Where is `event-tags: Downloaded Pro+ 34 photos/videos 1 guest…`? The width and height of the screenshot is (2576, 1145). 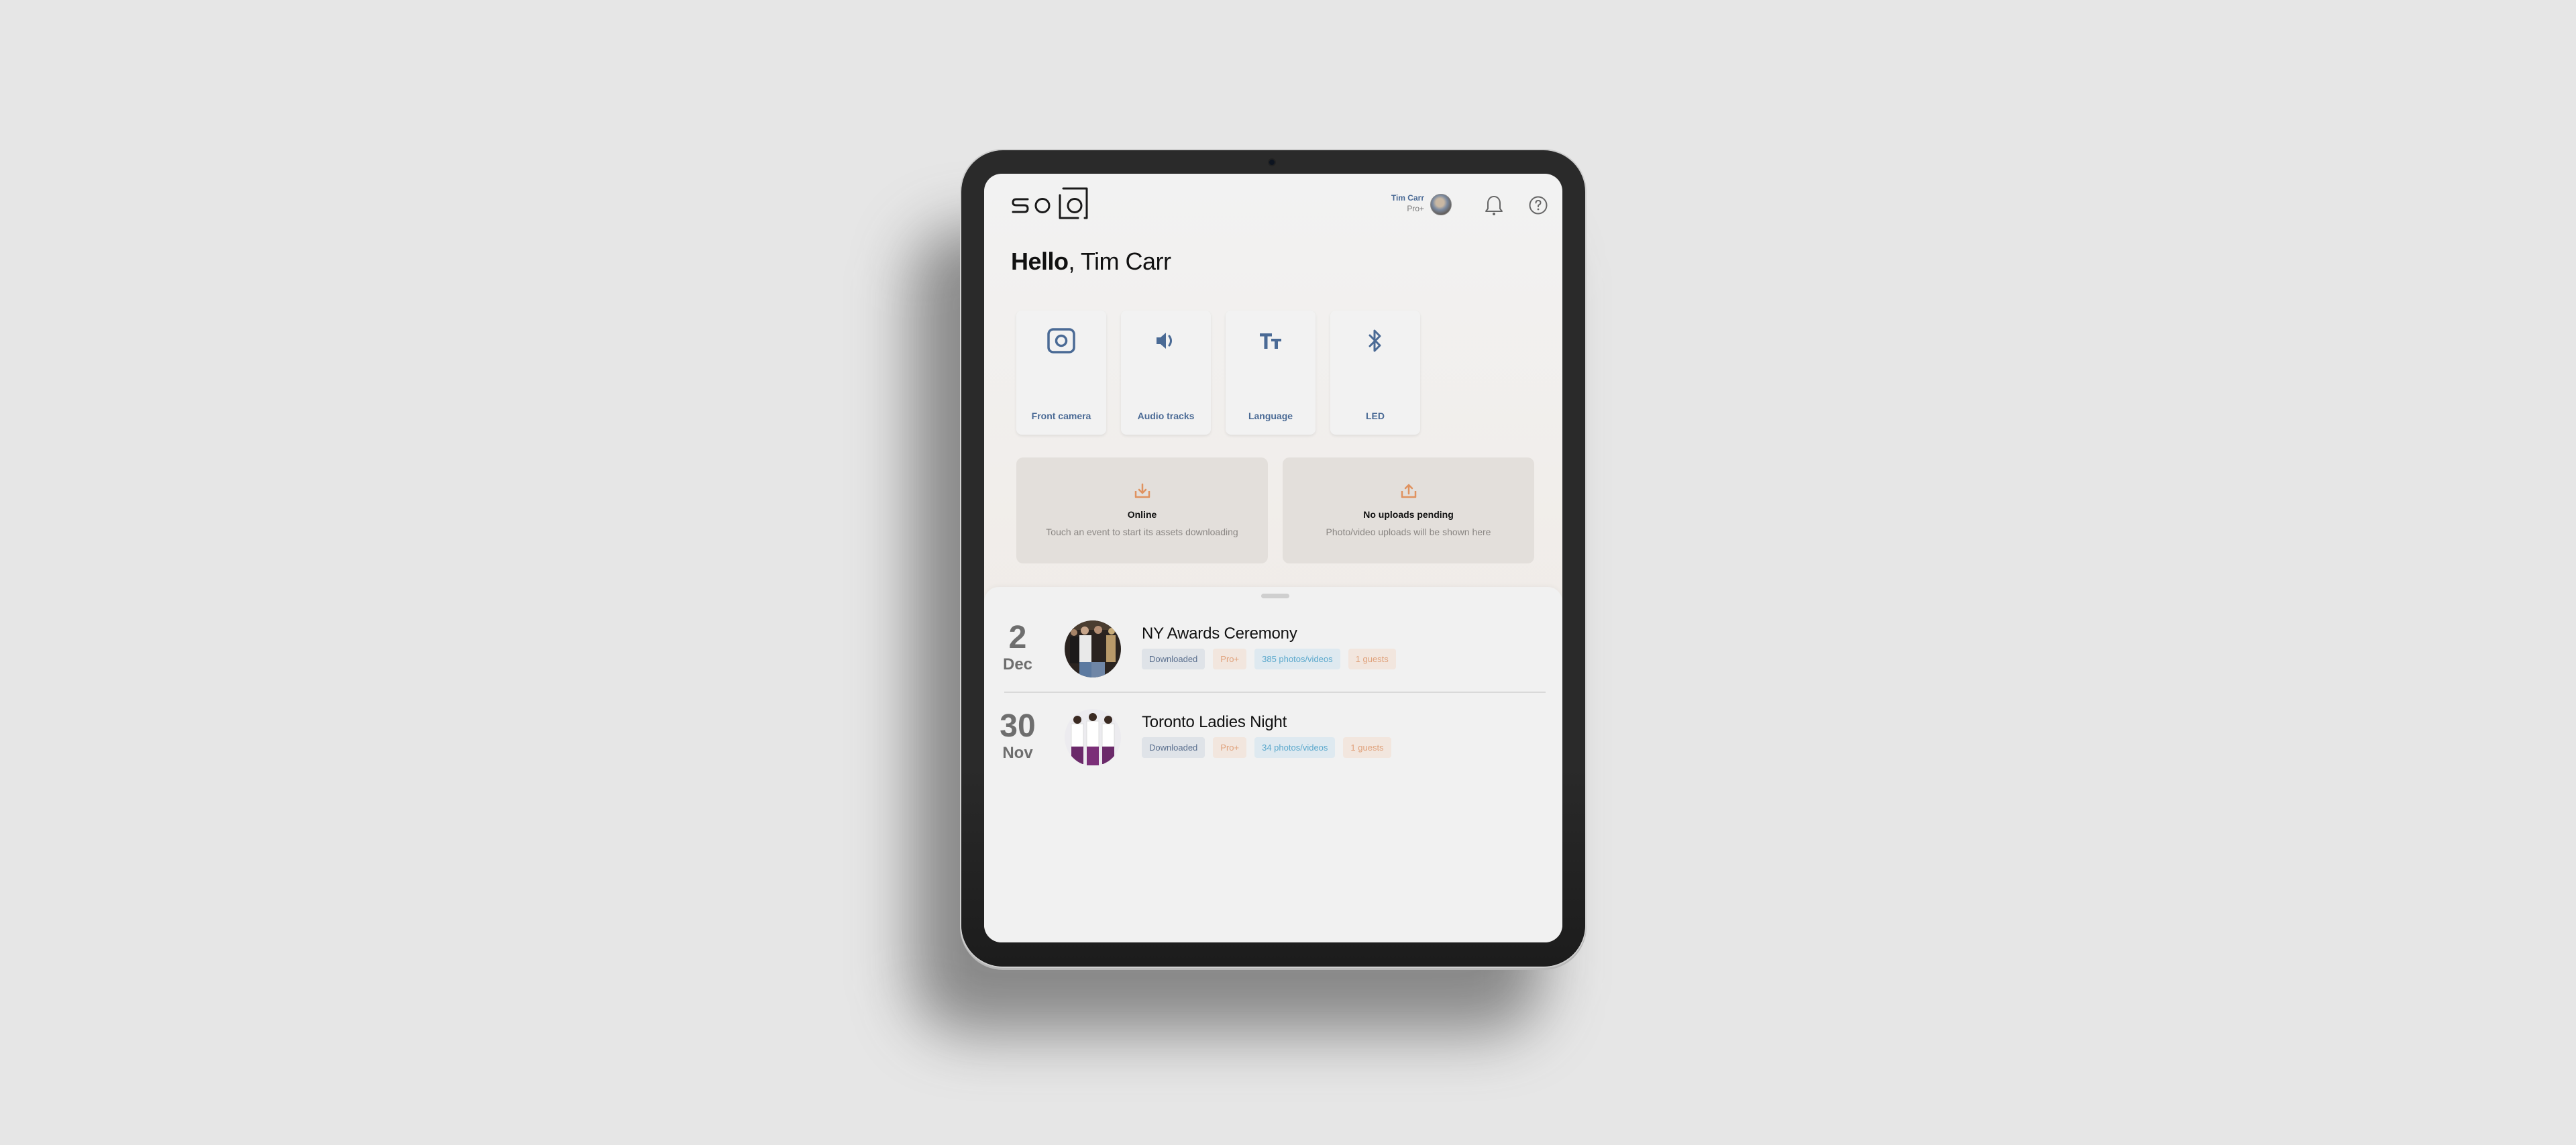 event-tags: Downloaded Pro+ 34 photos/videos 1 guest… is located at coordinates (1266, 747).